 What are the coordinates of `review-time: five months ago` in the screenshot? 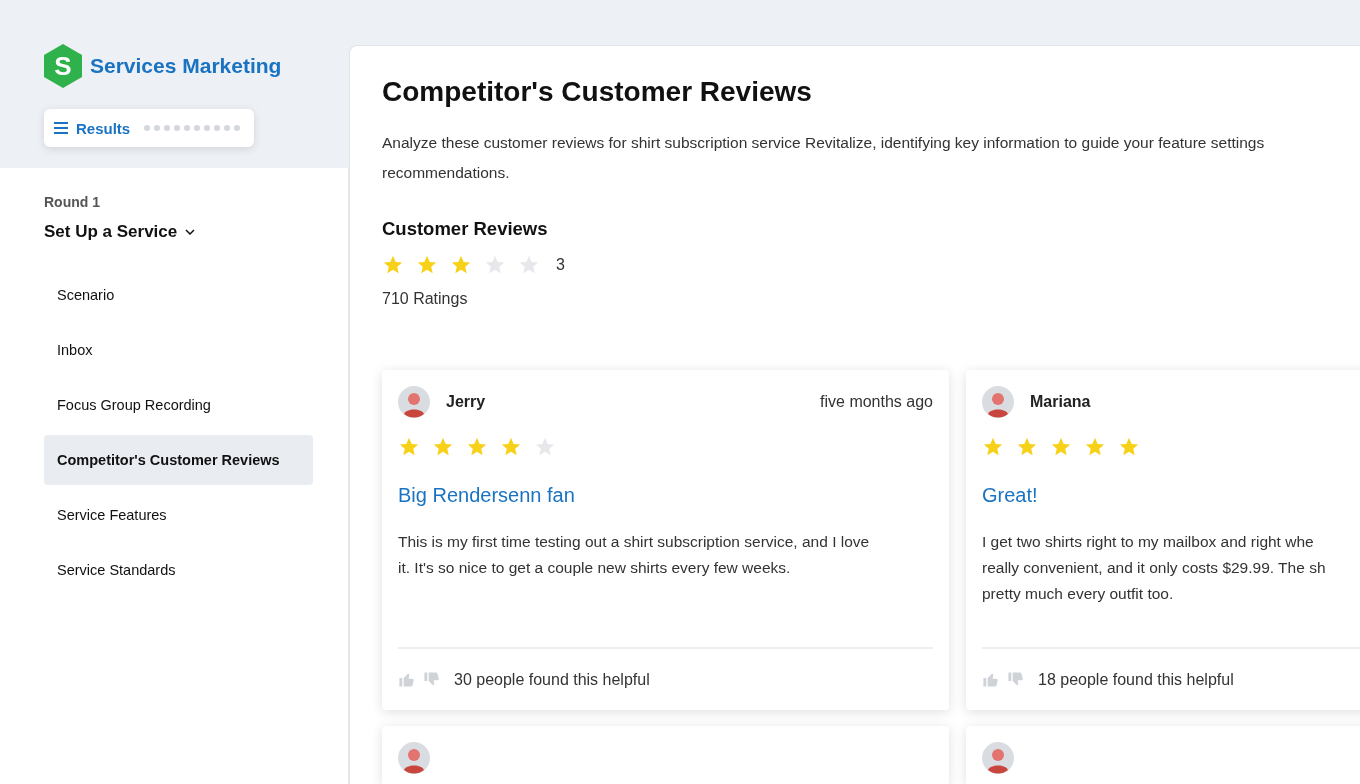 It's located at (876, 402).